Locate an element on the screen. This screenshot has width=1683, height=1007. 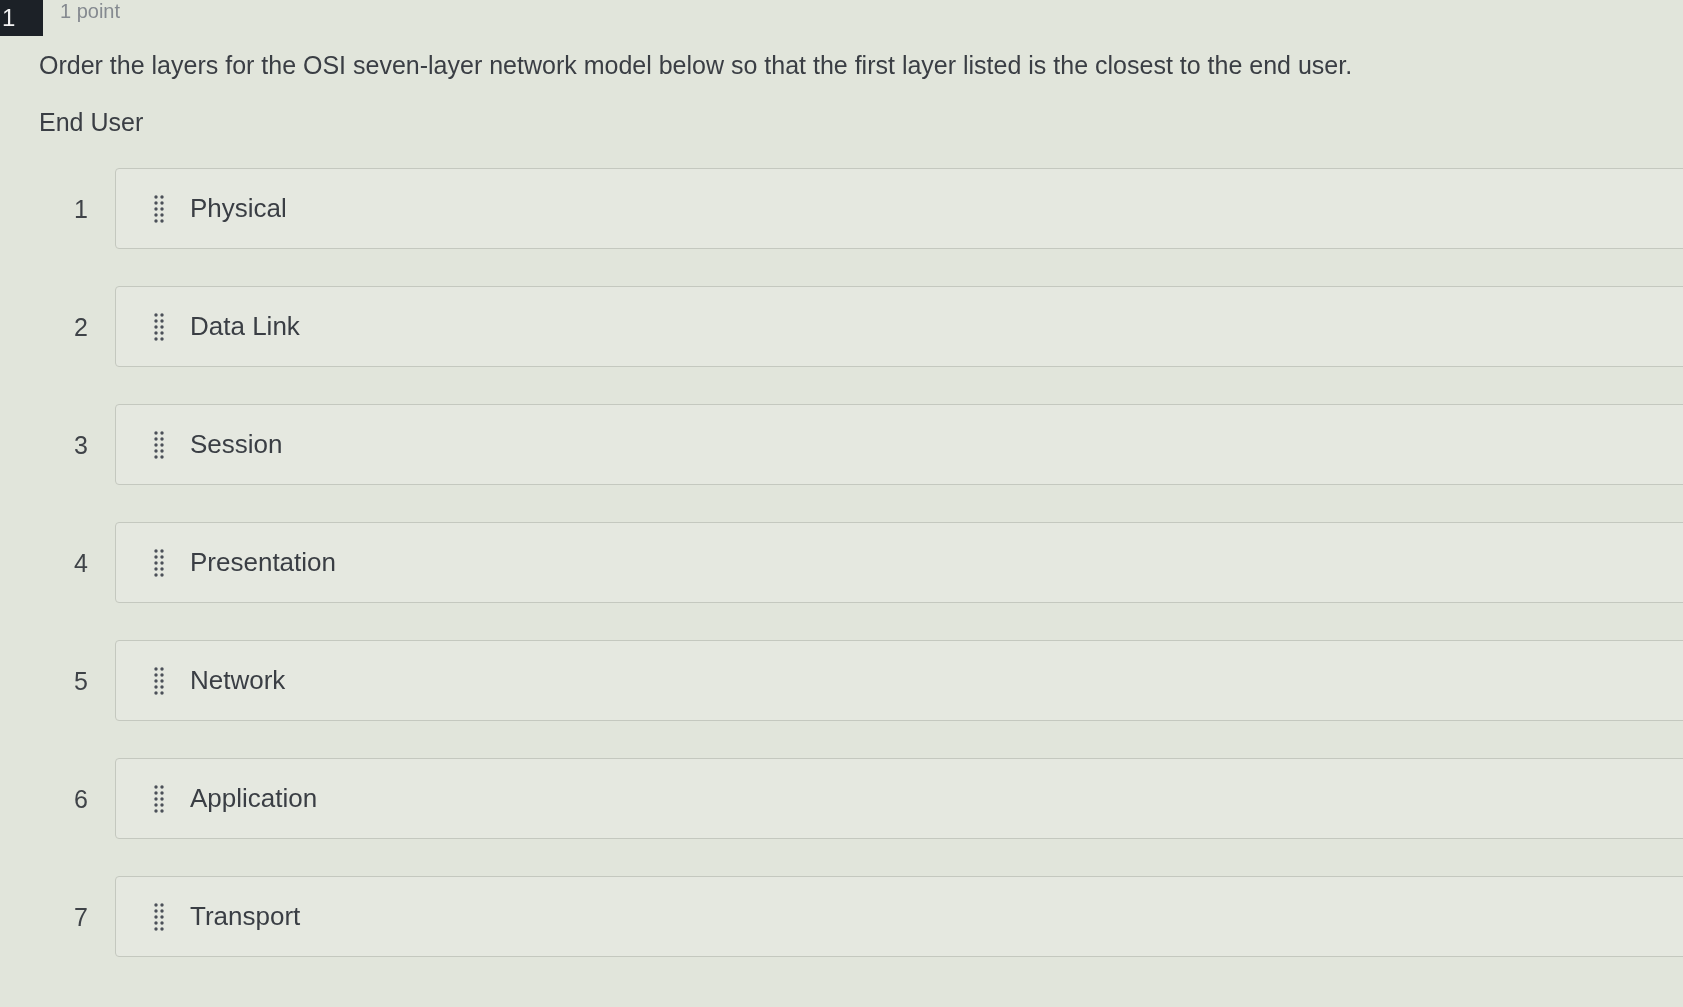
points-label: 1 point is located at coordinates (90, 11).